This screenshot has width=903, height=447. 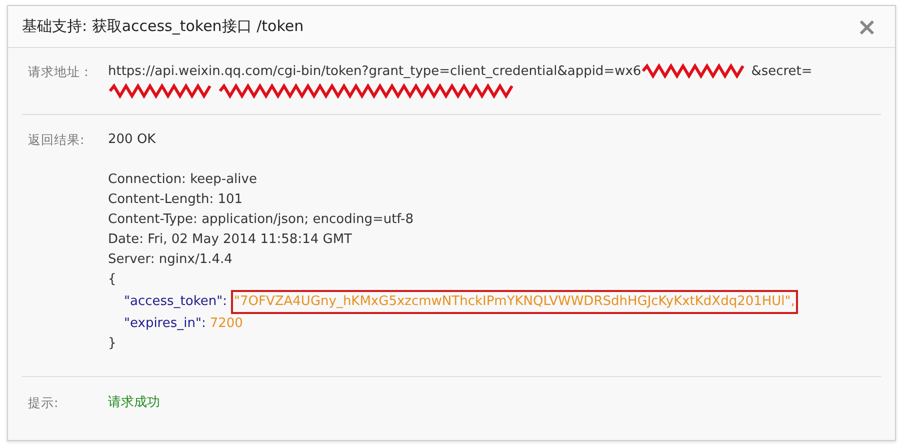 What do you see at coordinates (112, 280) in the screenshot?
I see `brace-text: {` at bounding box center [112, 280].